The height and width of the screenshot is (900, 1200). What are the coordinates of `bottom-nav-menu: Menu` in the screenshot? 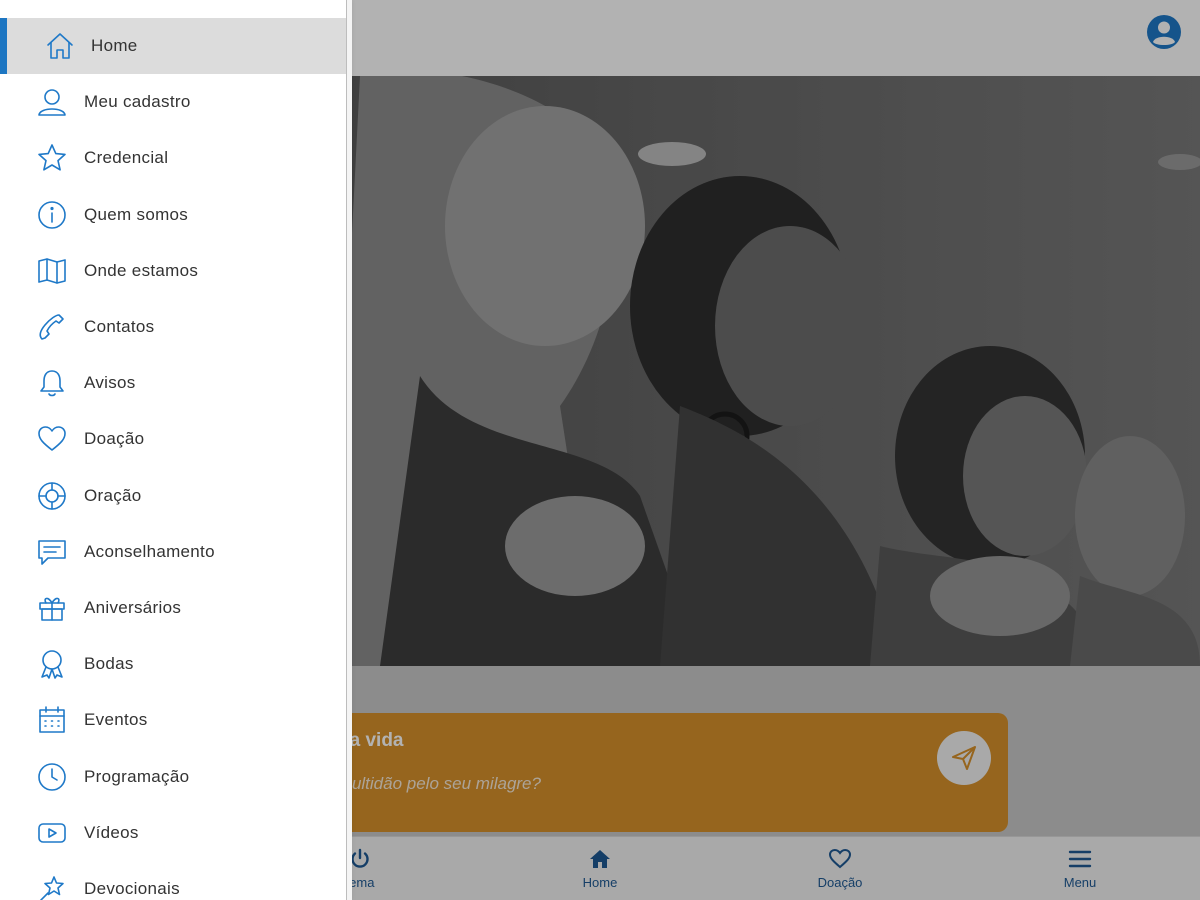 It's located at (1080, 868).